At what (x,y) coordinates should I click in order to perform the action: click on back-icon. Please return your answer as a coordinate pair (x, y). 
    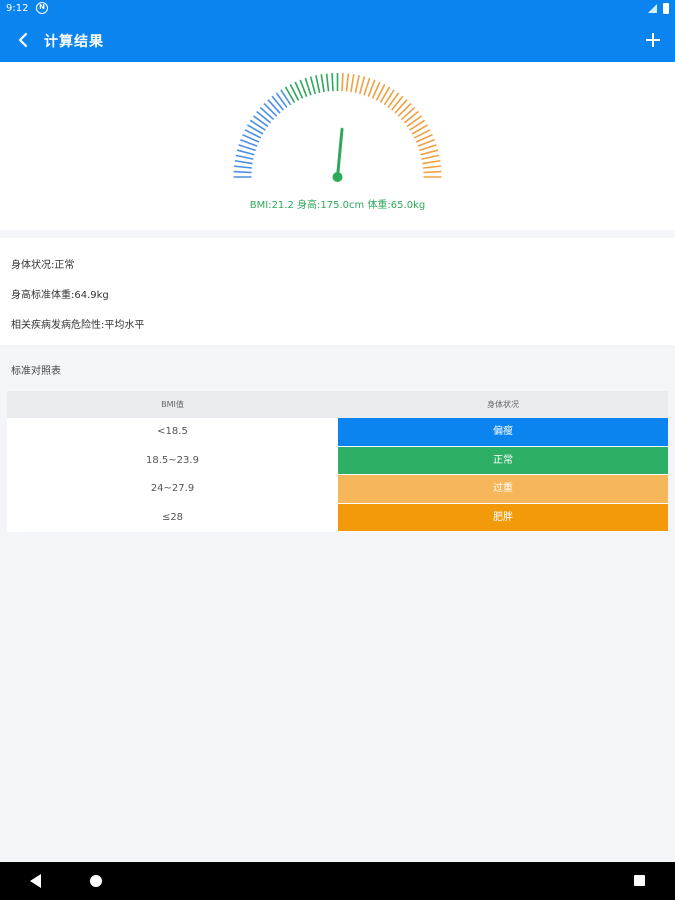
    Looking at the image, I should click on (24, 40).